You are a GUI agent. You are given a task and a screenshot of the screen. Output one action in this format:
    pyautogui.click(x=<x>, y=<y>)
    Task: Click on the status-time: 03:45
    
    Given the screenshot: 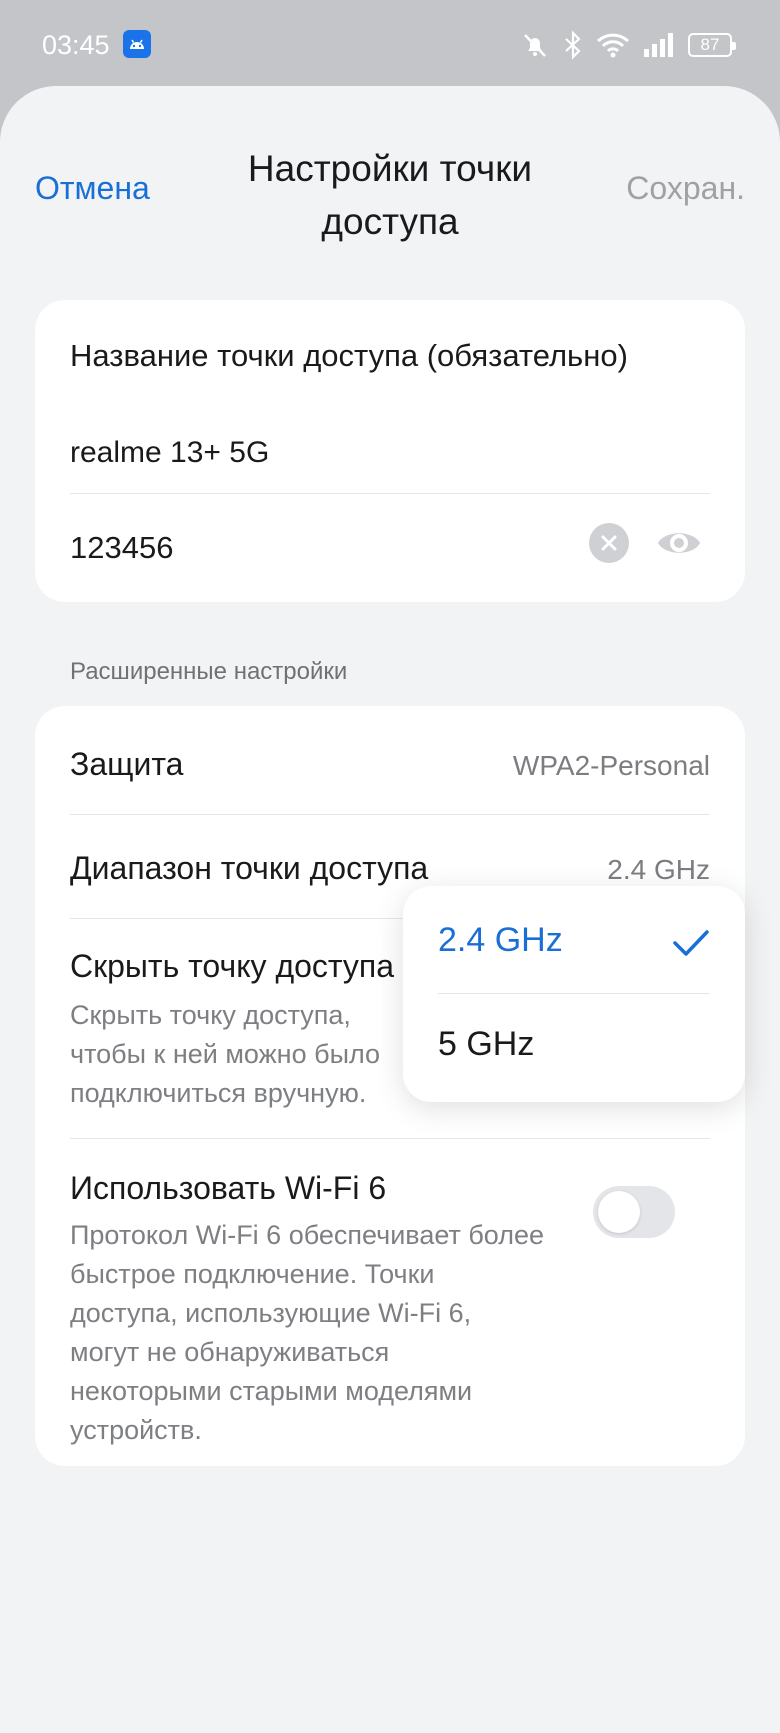 What is the action you would take?
    pyautogui.click(x=76, y=45)
    